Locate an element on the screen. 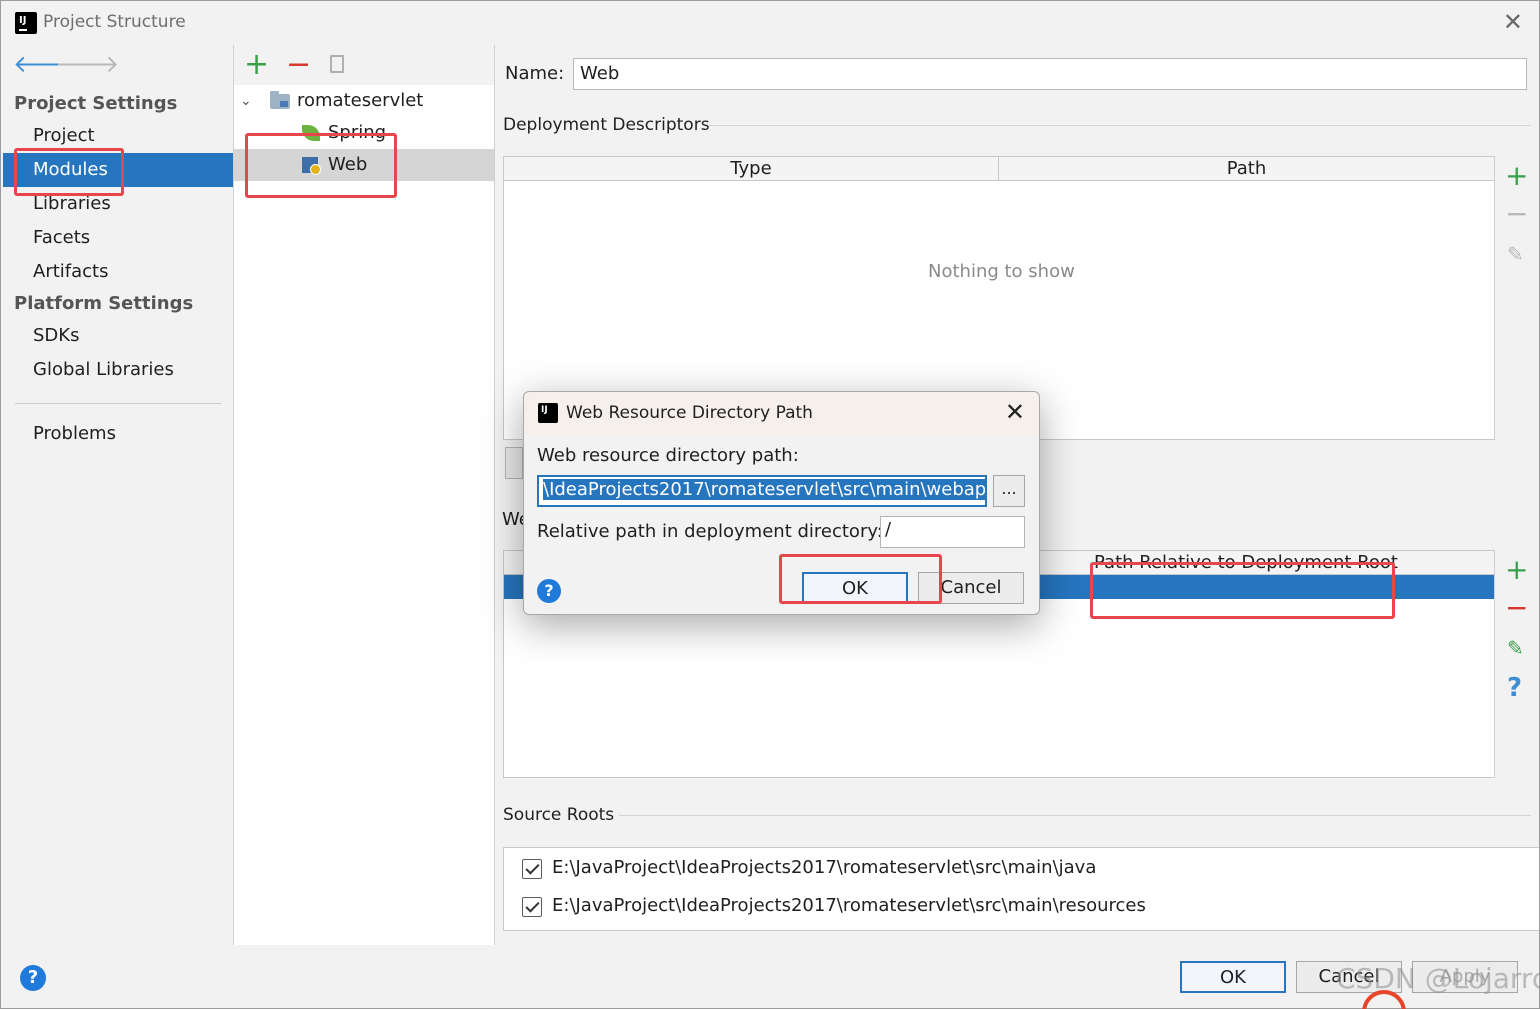 This screenshot has height=1009, width=1540. copy-icon is located at coordinates (341, 63).